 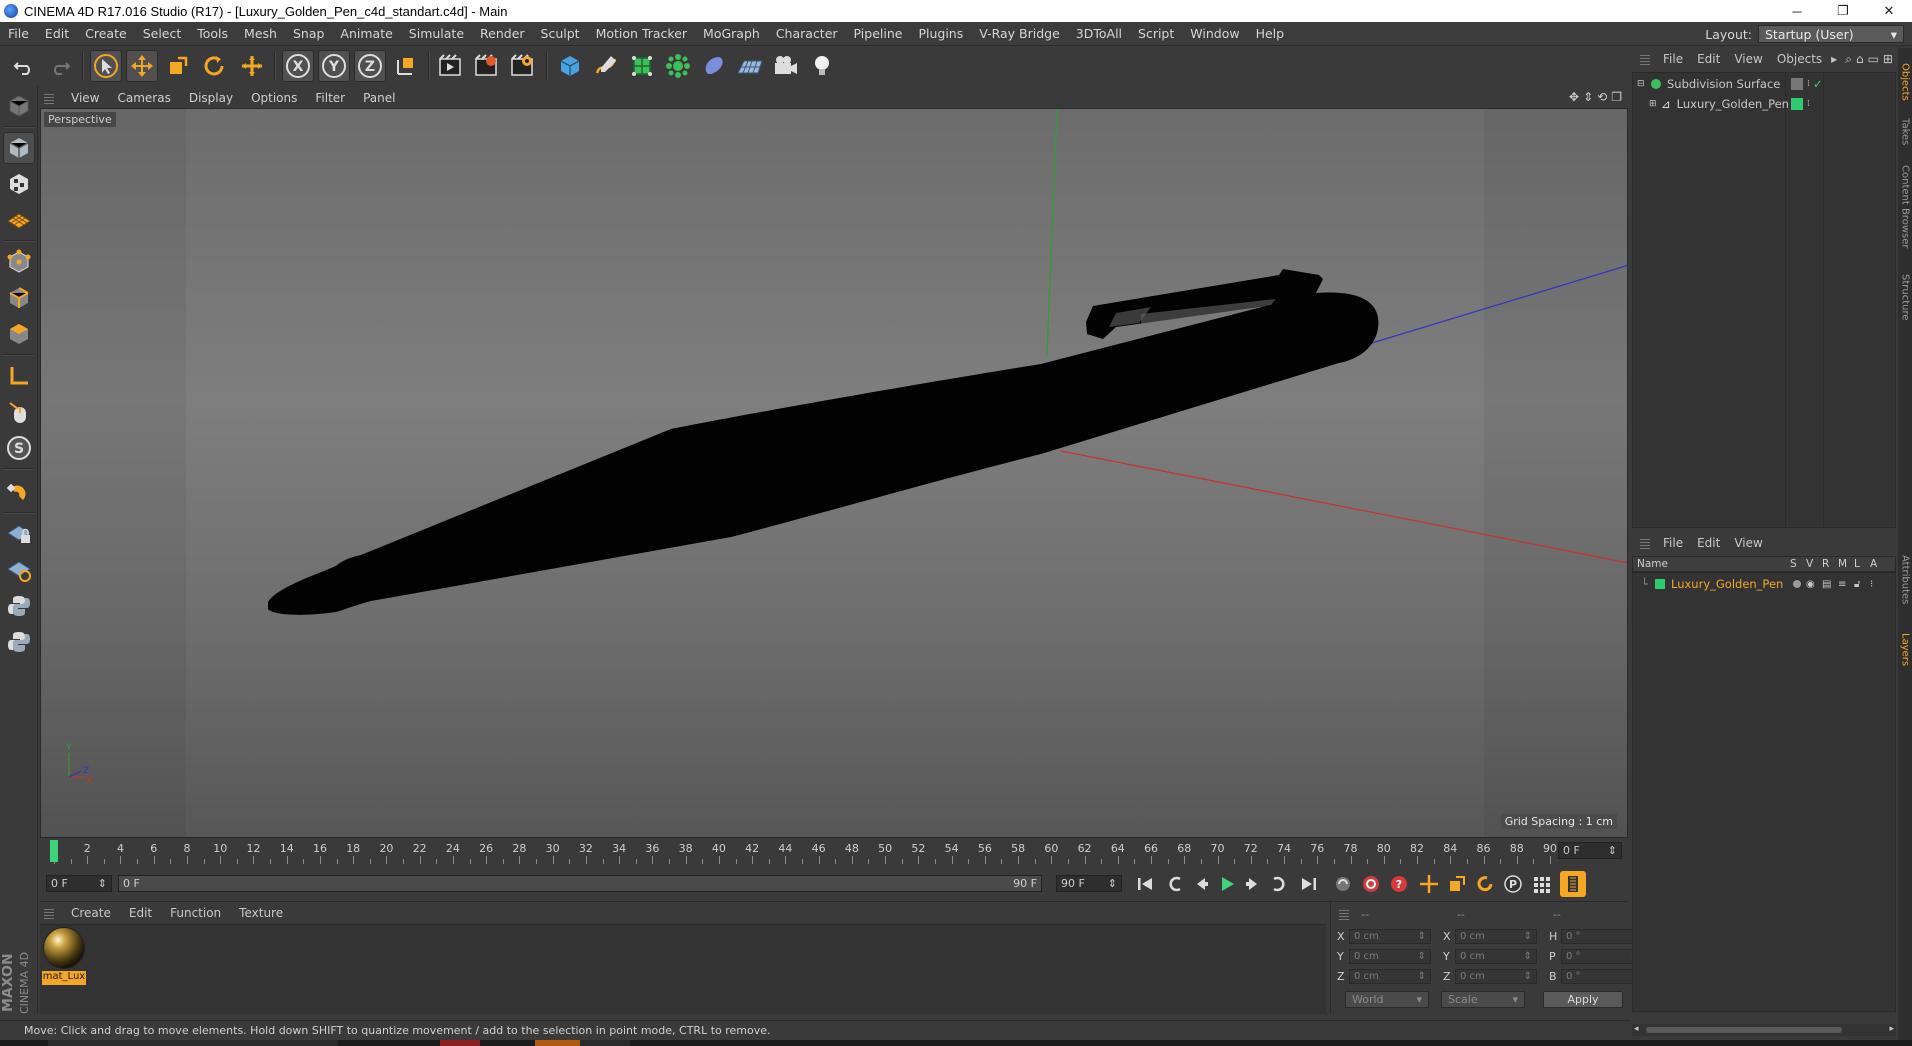 What do you see at coordinates (1873, 59) in the screenshot?
I see `new-window-icon: ▭` at bounding box center [1873, 59].